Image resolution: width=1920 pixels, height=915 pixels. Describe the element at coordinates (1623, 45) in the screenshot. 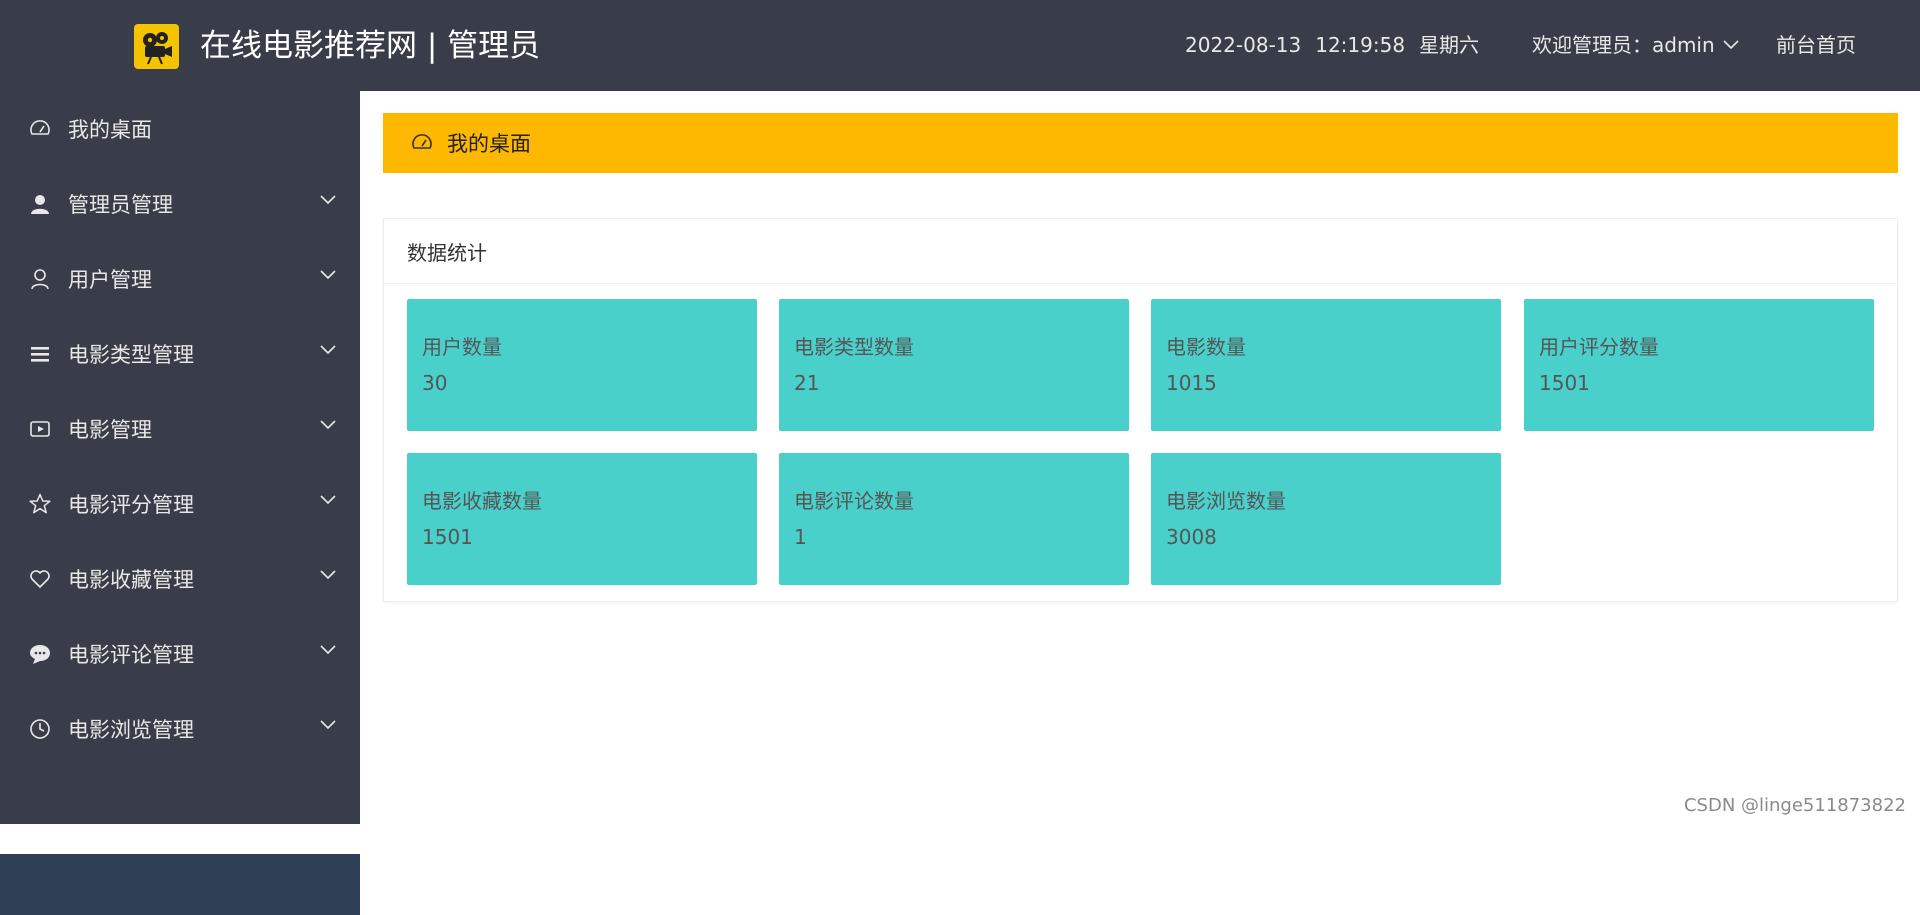

I see `welcome-text: 欢迎管理员：admin` at that location.